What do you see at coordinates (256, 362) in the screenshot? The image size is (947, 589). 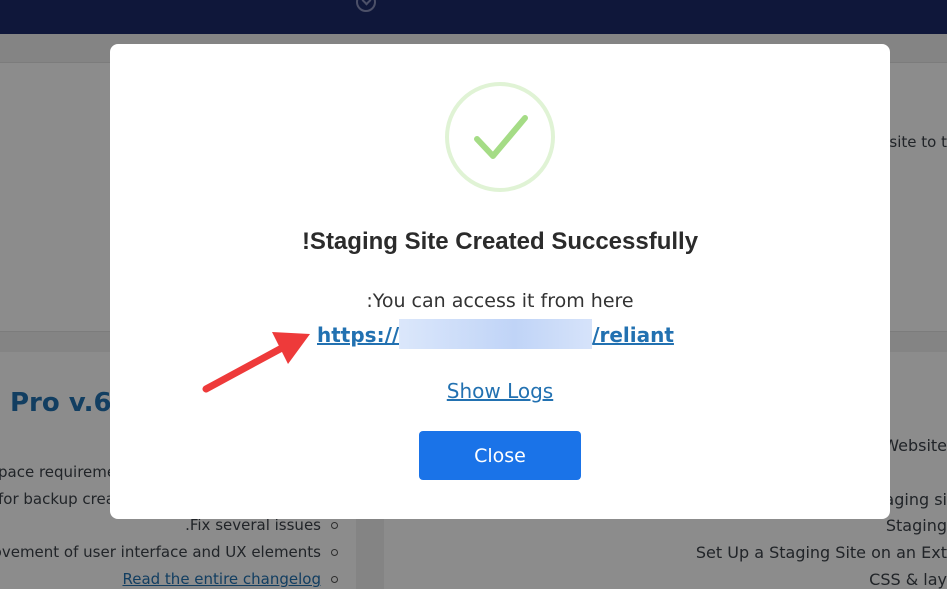 I see `red-arrow-icon` at bounding box center [256, 362].